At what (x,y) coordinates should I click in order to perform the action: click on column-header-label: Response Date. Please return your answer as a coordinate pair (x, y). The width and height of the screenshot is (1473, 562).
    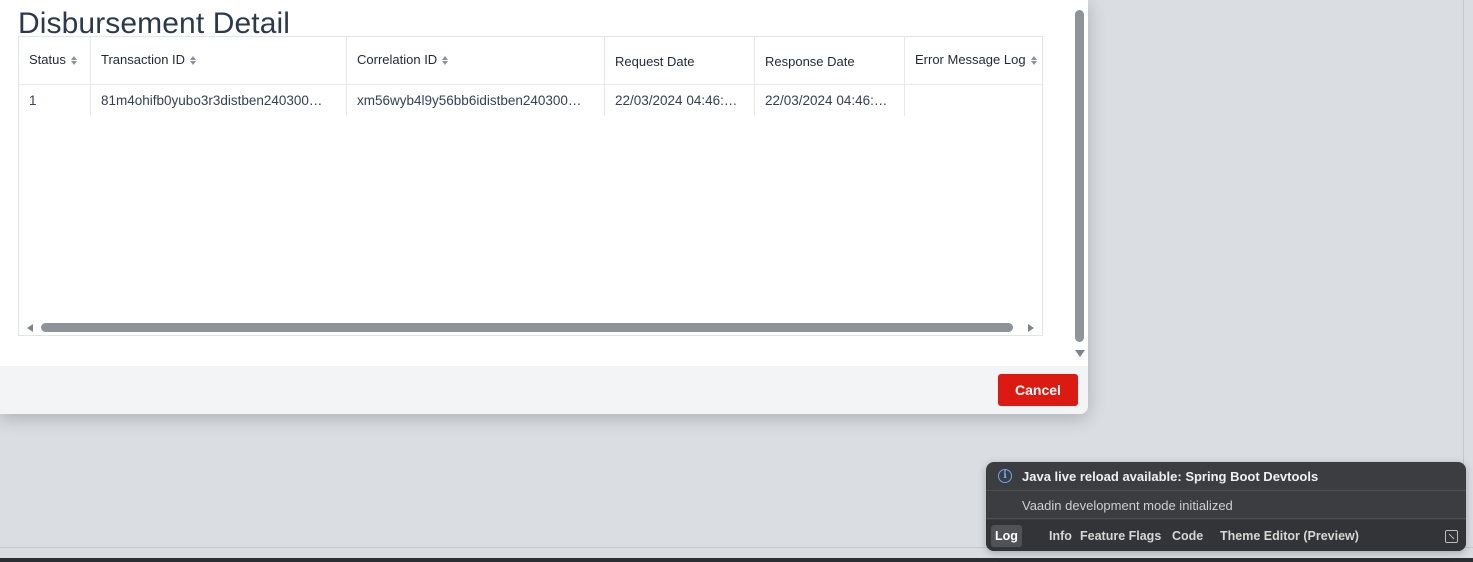
    Looking at the image, I should click on (810, 61).